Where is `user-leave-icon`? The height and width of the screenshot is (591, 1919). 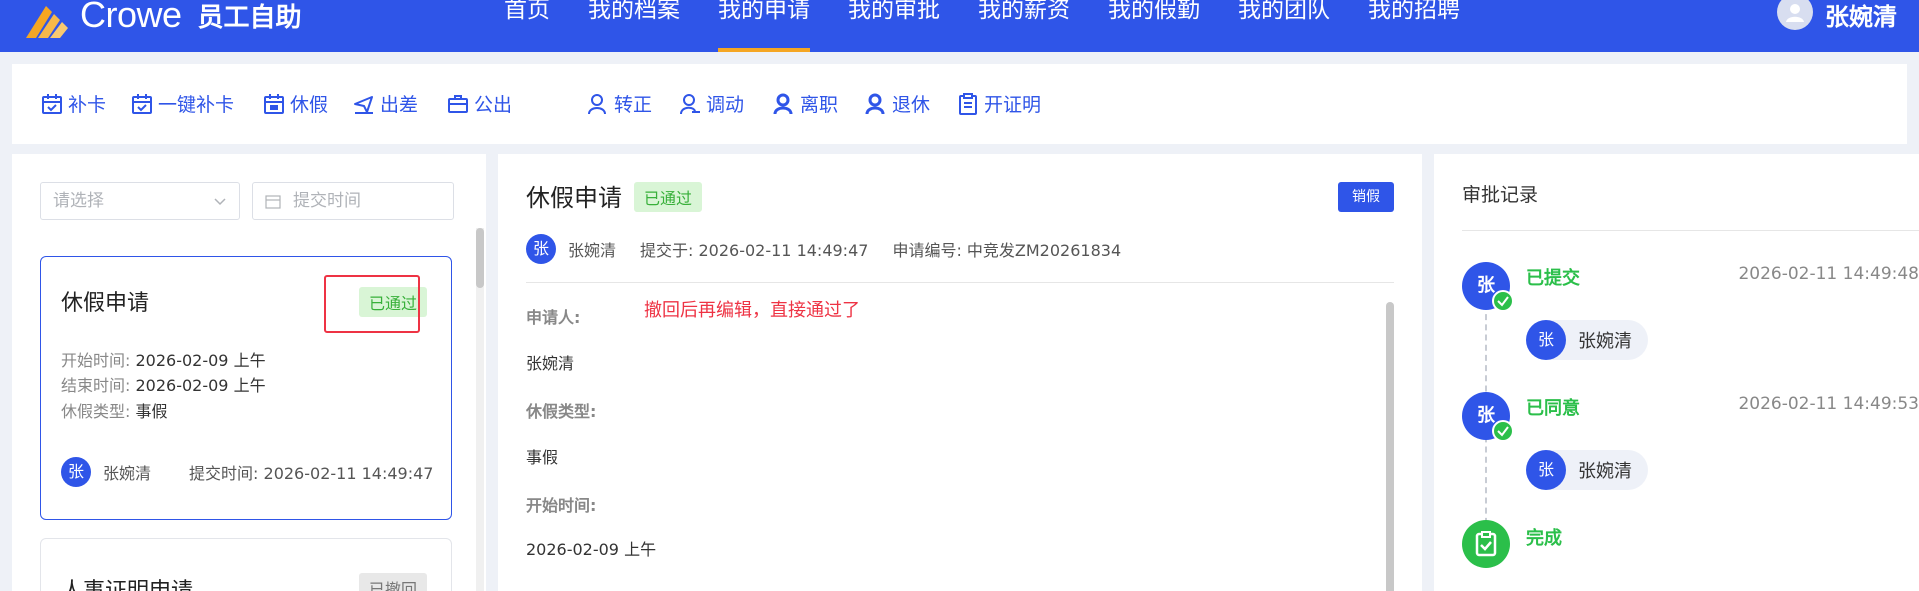
user-leave-icon is located at coordinates (783, 103).